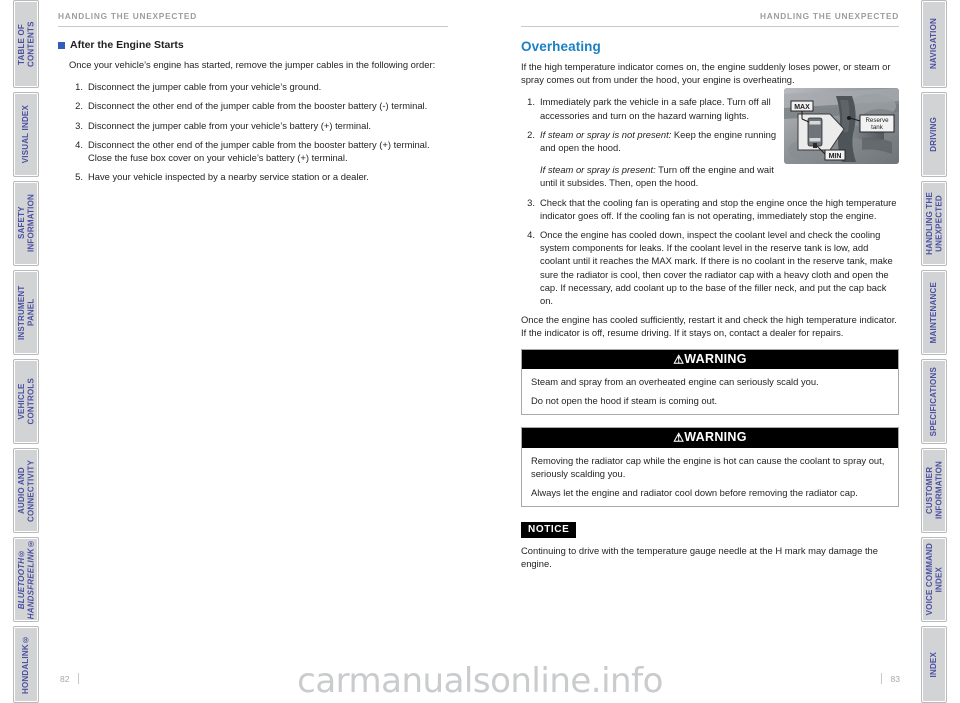  I want to click on folio-divider, so click(79, 678).